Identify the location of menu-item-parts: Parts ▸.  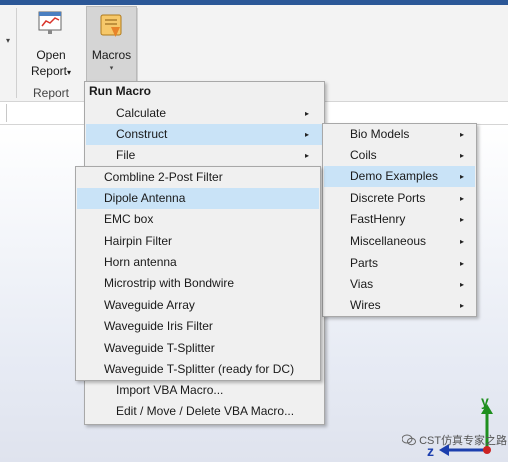
(399, 263).